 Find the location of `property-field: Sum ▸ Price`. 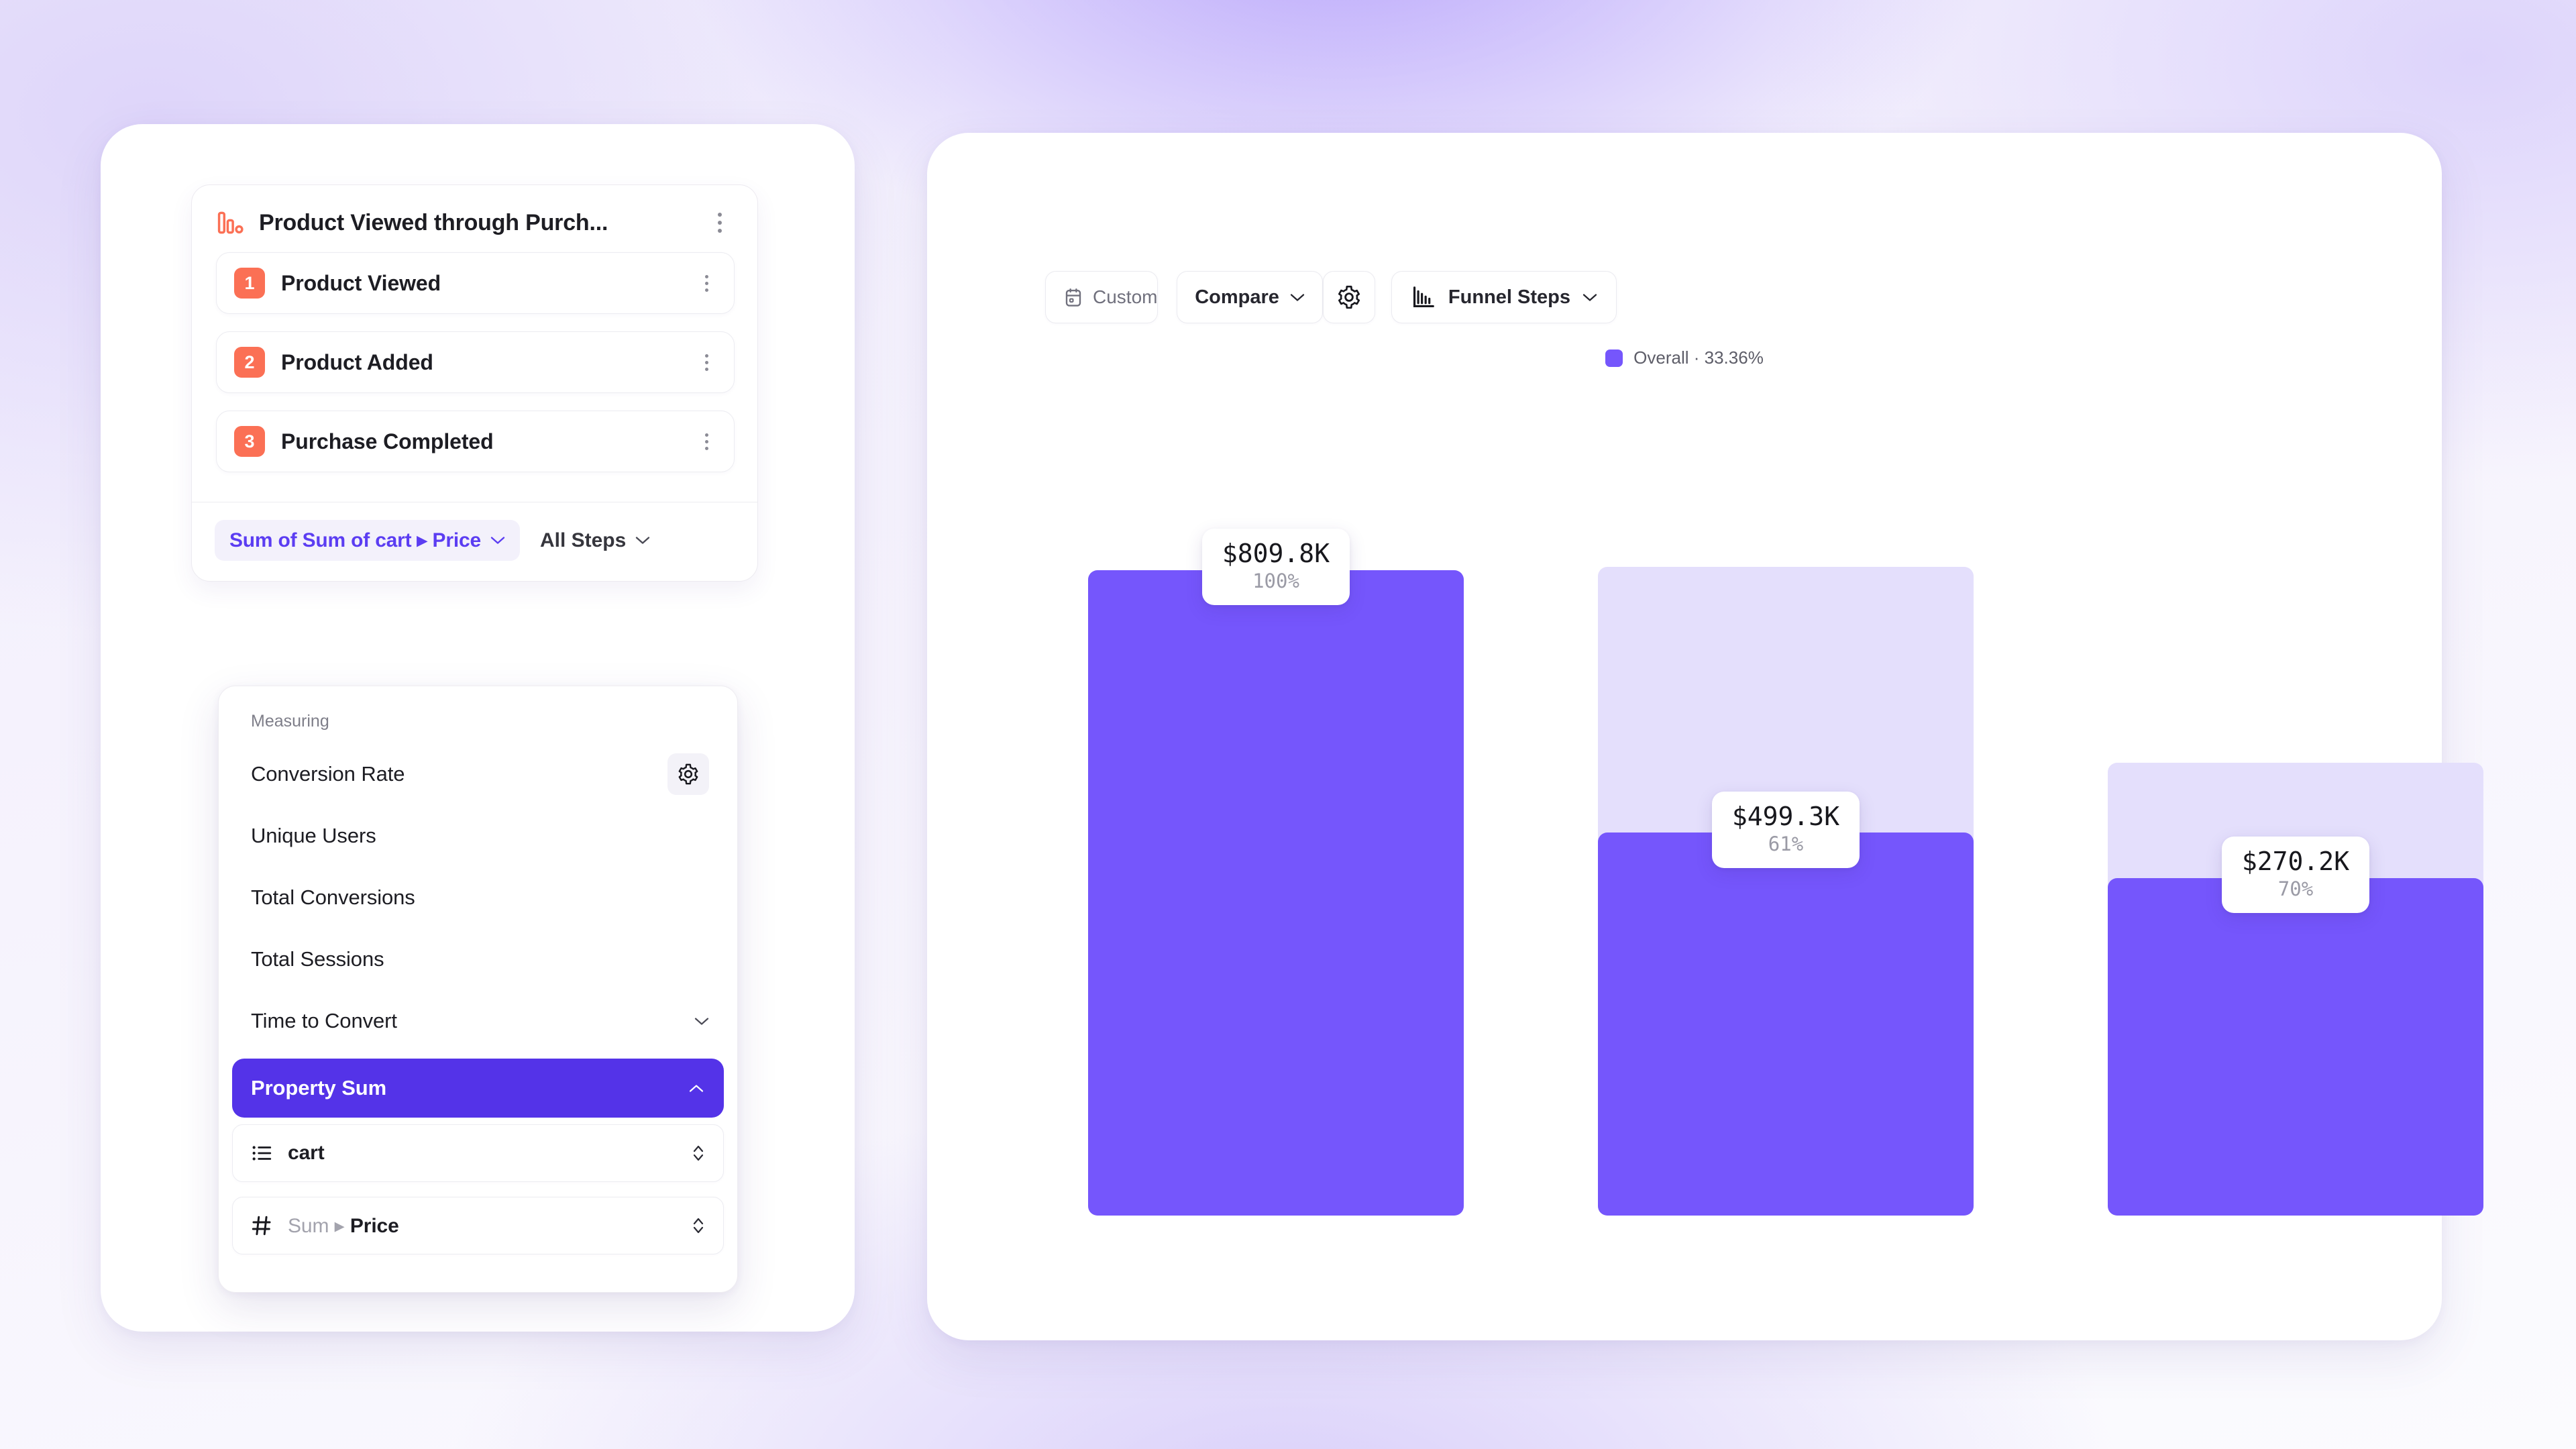

property-field: Sum ▸ Price is located at coordinates (478, 1225).